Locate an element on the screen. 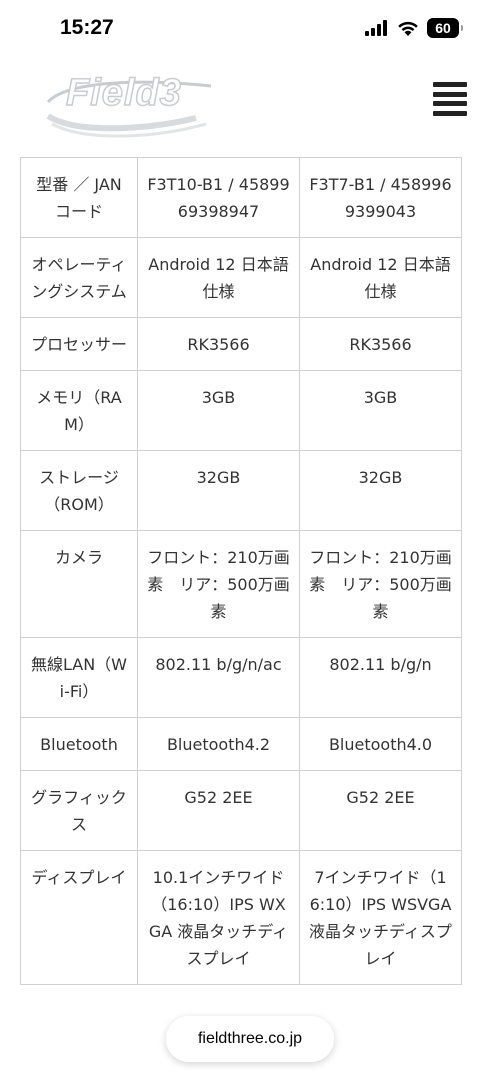 The width and height of the screenshot is (499, 1080). cell-f3t10: フロント：210万画素 リア：500万画素 is located at coordinates (218, 584).